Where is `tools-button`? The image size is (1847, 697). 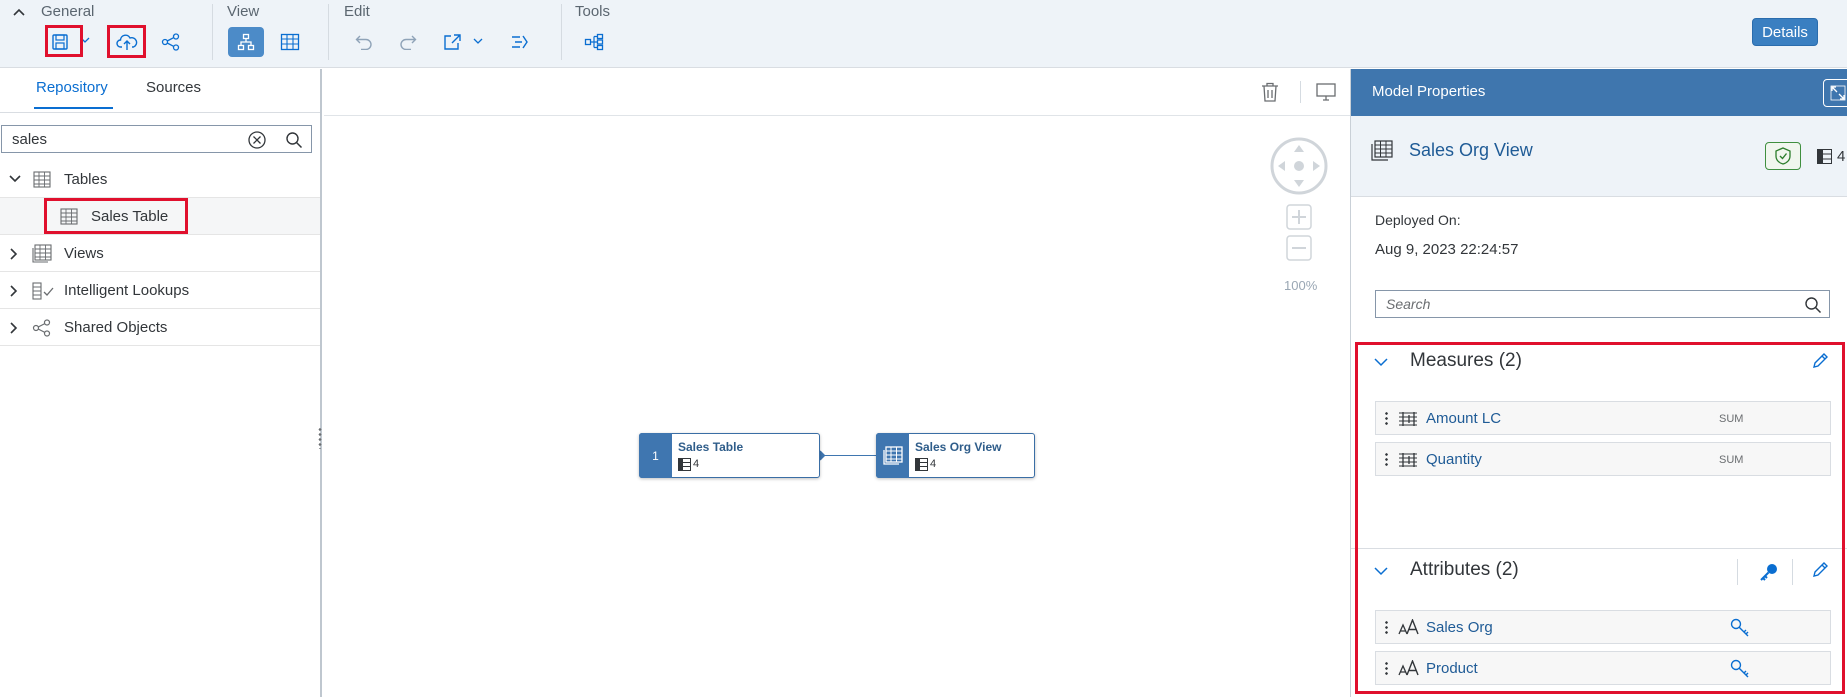
tools-button is located at coordinates (594, 42).